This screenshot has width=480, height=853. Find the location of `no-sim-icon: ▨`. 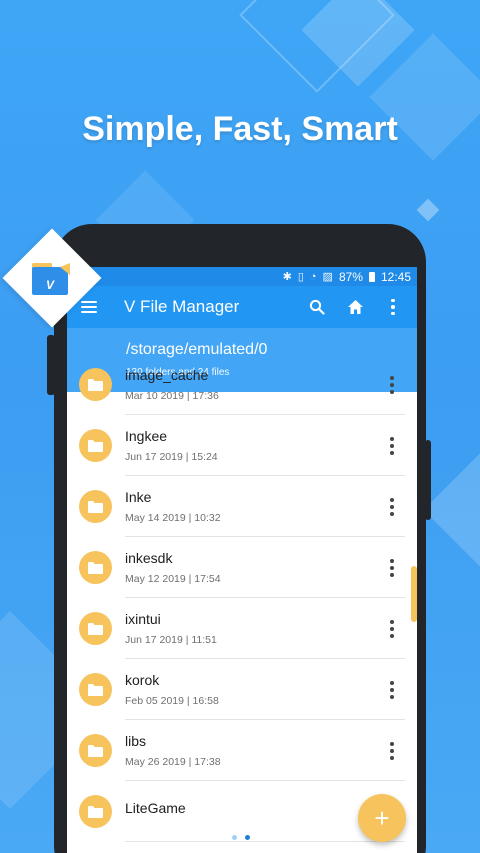

no-sim-icon: ▨ is located at coordinates (327, 277).